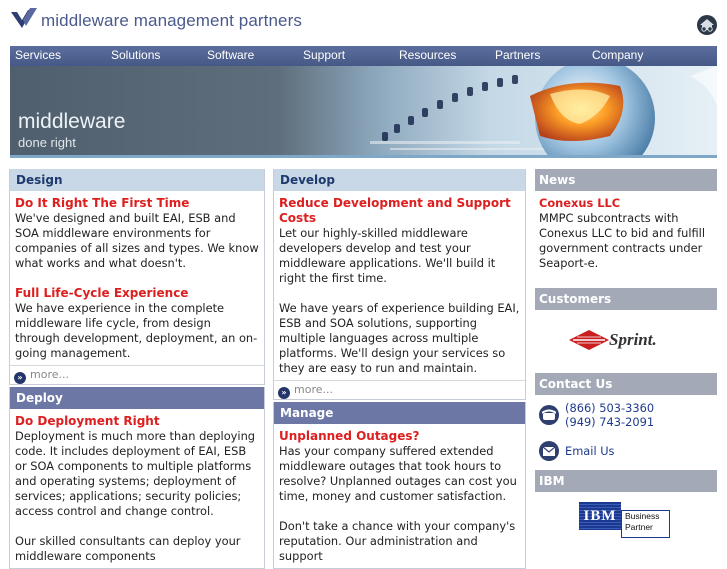  I want to click on customers-heading: Customers, so click(626, 299).